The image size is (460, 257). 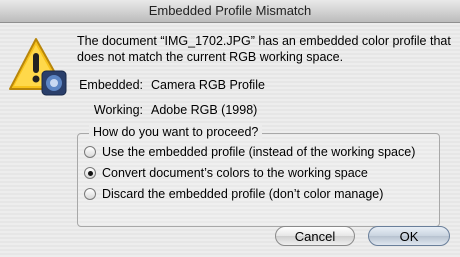 What do you see at coordinates (208, 85) in the screenshot?
I see `embedded-value: Camera RGB Profile` at bounding box center [208, 85].